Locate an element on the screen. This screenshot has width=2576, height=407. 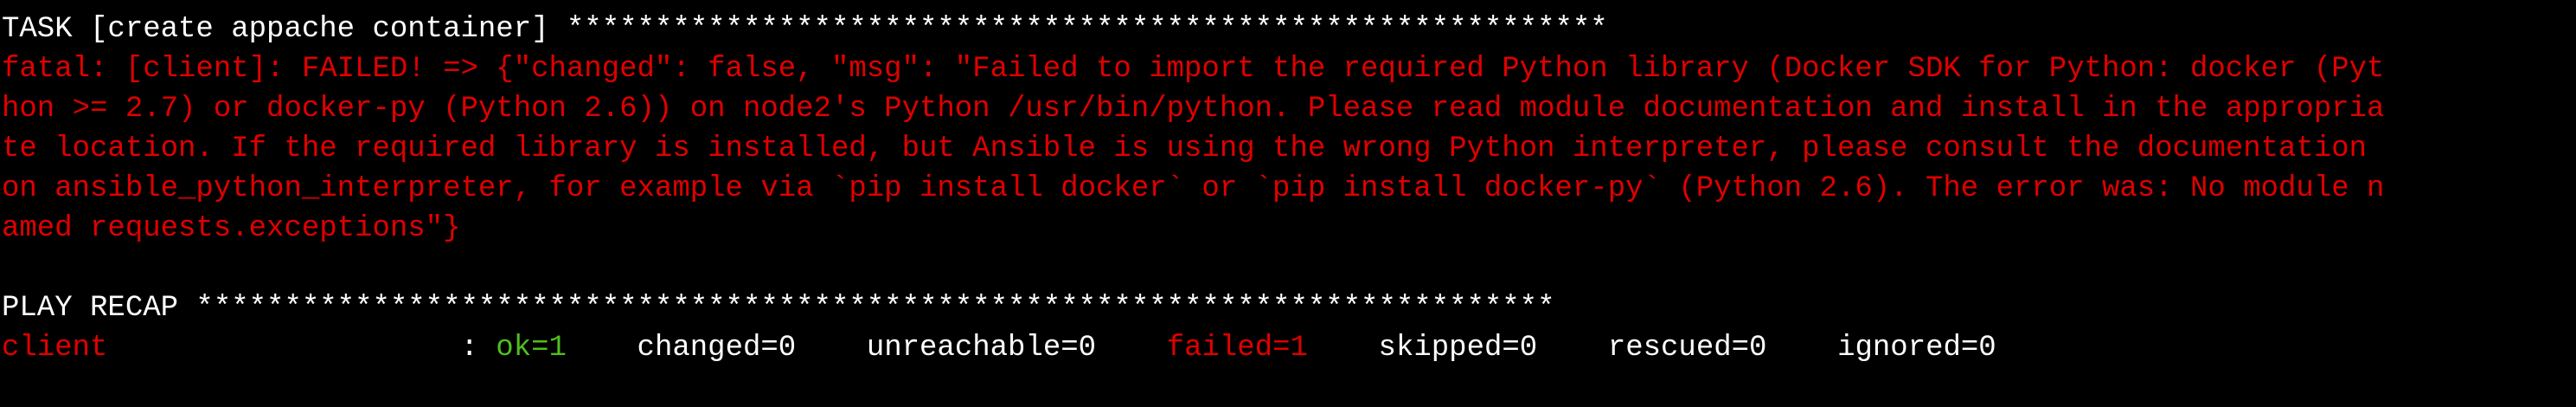
recap-ignored: ignored=0 is located at coordinates (1917, 348).